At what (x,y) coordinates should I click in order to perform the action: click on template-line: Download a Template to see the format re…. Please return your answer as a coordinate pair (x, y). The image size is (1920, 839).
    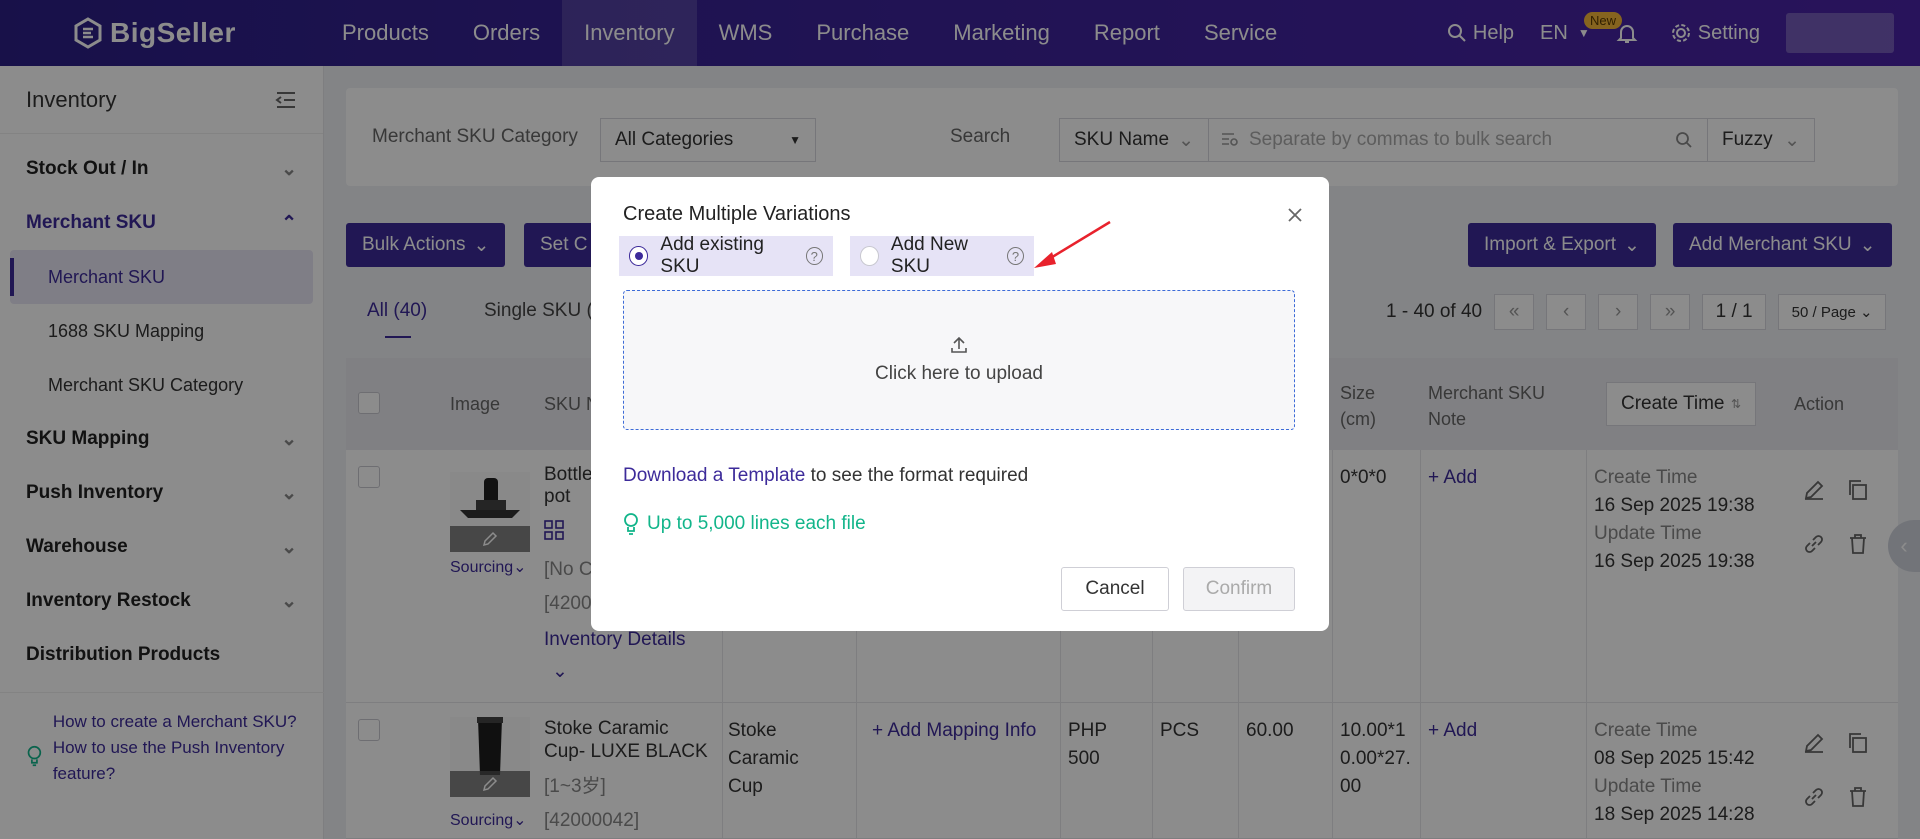
    Looking at the image, I should click on (825, 476).